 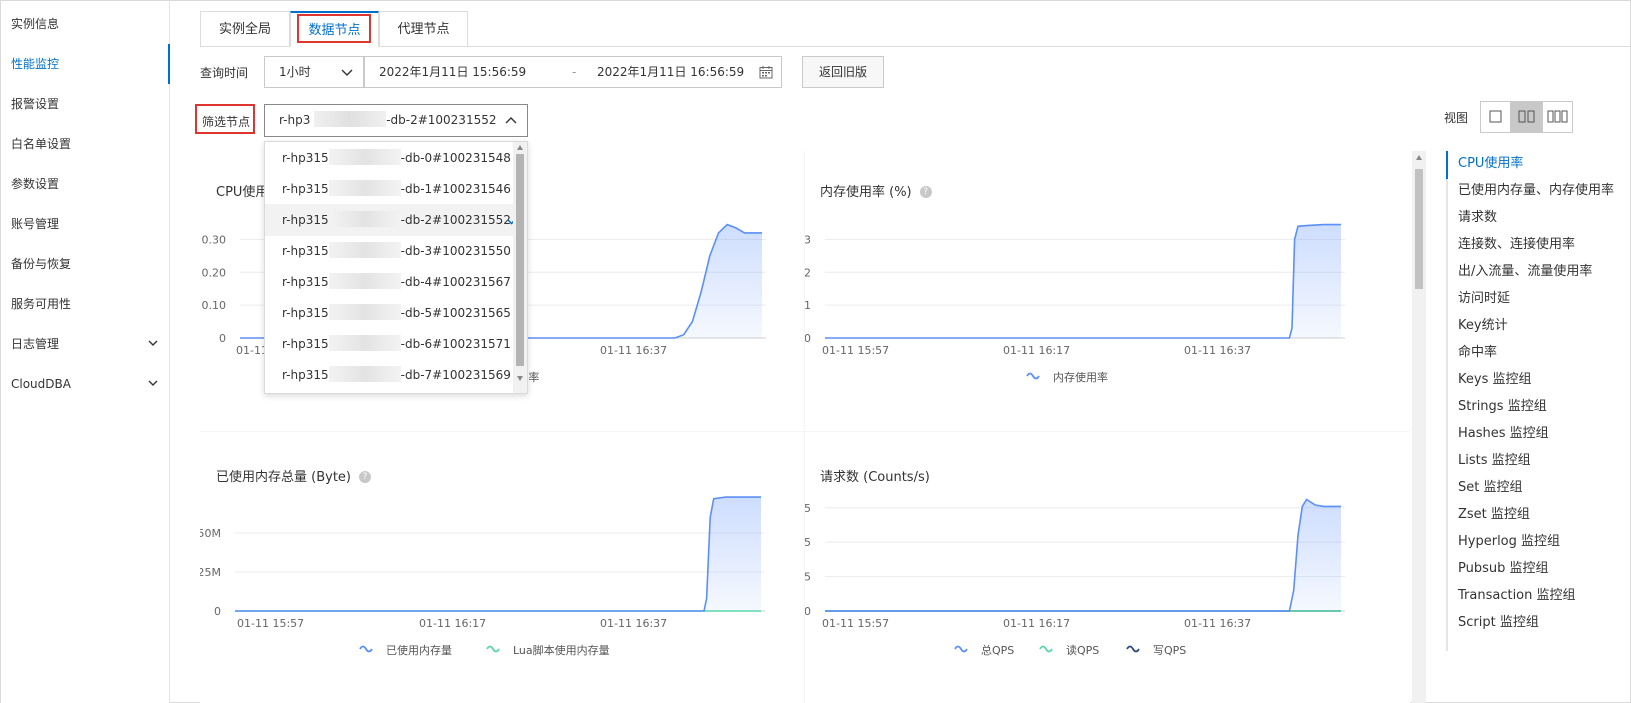 What do you see at coordinates (390, 313) in the screenshot?
I see `dropdown-option: r-hp315 -db-5#100231565` at bounding box center [390, 313].